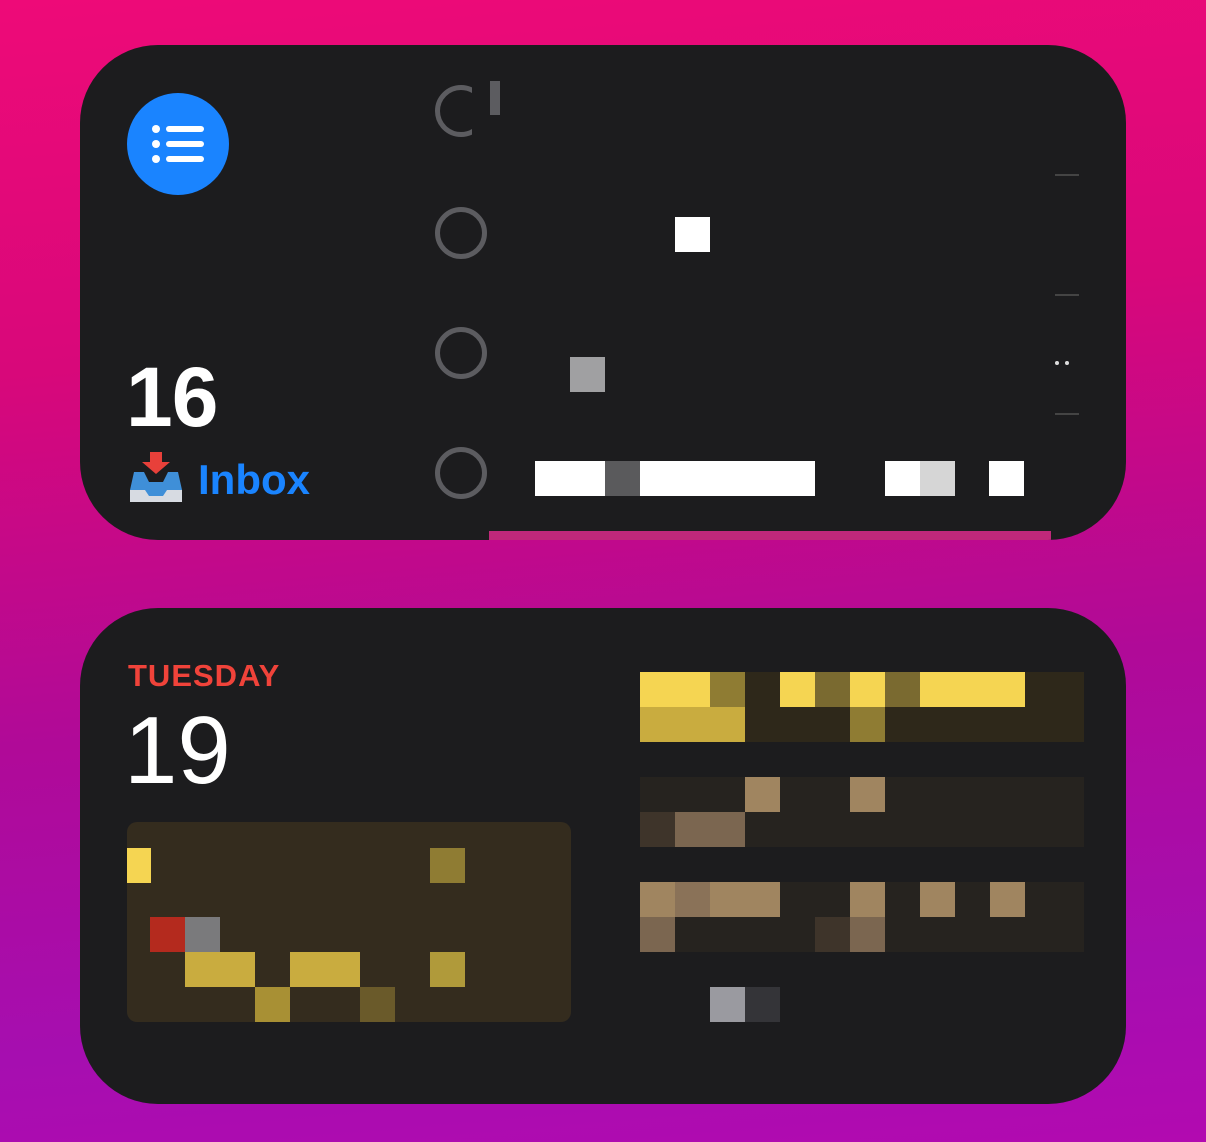 The image size is (1206, 1142). I want to click on widget-bottom-highlight, so click(770, 535).